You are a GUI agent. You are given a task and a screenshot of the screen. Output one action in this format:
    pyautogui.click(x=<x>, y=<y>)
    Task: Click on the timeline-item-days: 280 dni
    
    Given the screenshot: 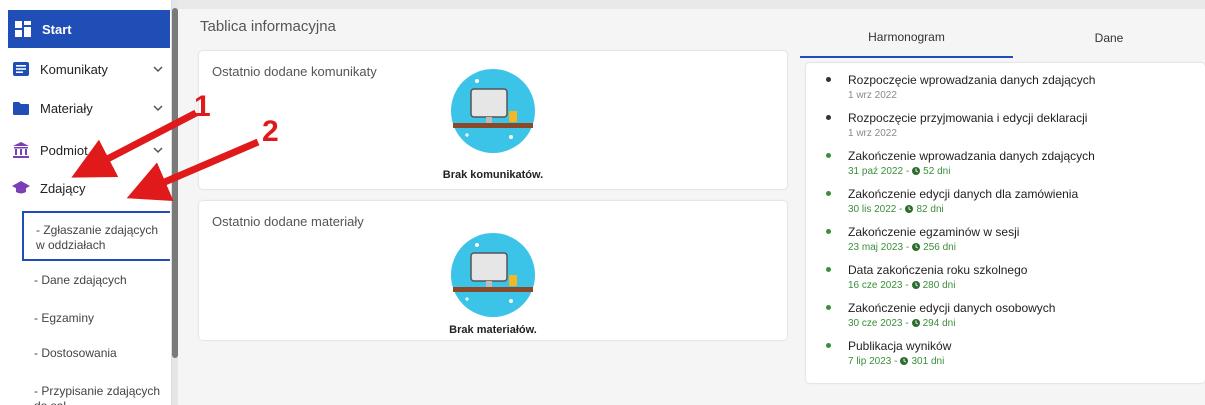 What is the action you would take?
    pyautogui.click(x=939, y=285)
    